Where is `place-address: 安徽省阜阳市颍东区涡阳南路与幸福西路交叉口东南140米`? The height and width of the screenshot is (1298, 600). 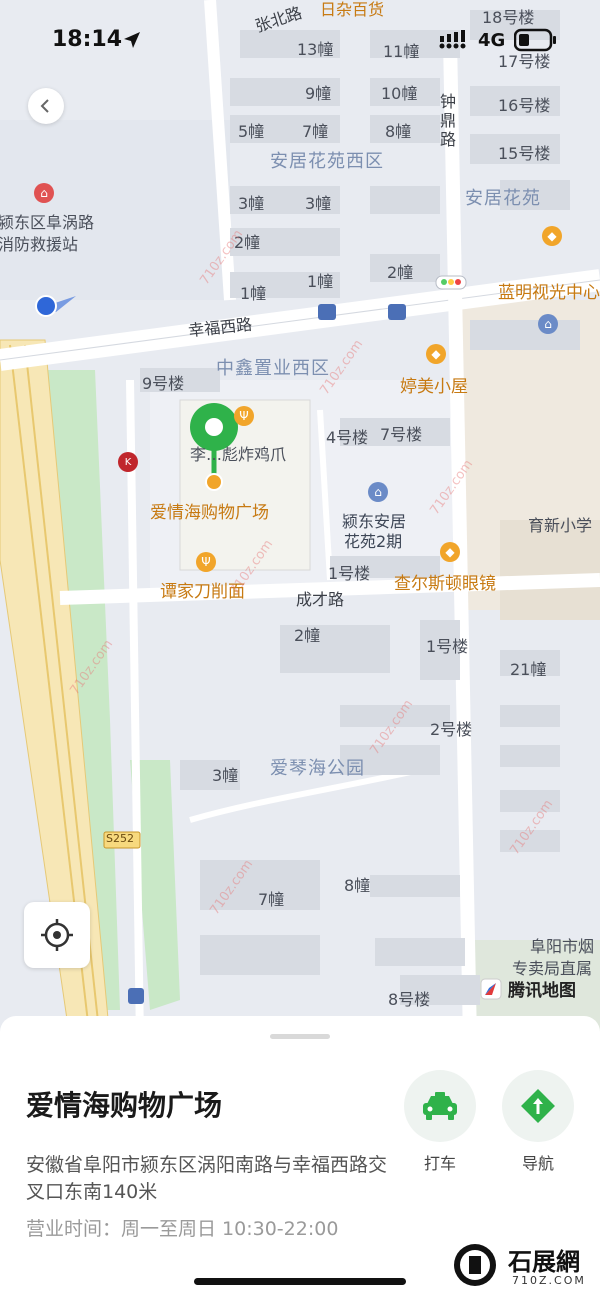
place-address: 安徽省阜阳市颍东区涡阳南路与幸福西路交叉口东南140米 is located at coordinates (207, 1178).